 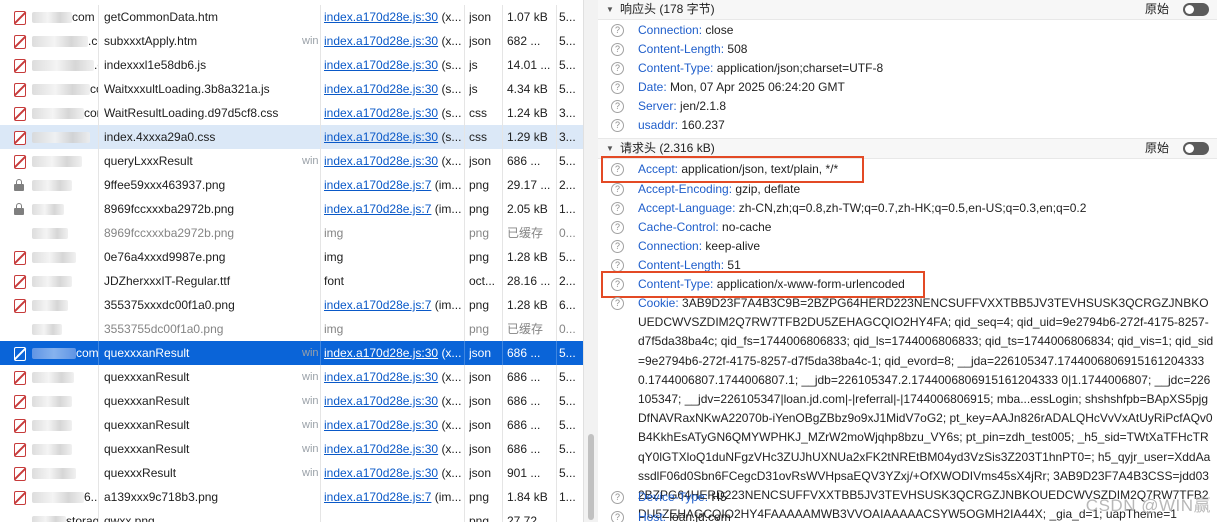 I want to click on header-row: ? Server: jen/2.1.8, so click(x=907, y=106).